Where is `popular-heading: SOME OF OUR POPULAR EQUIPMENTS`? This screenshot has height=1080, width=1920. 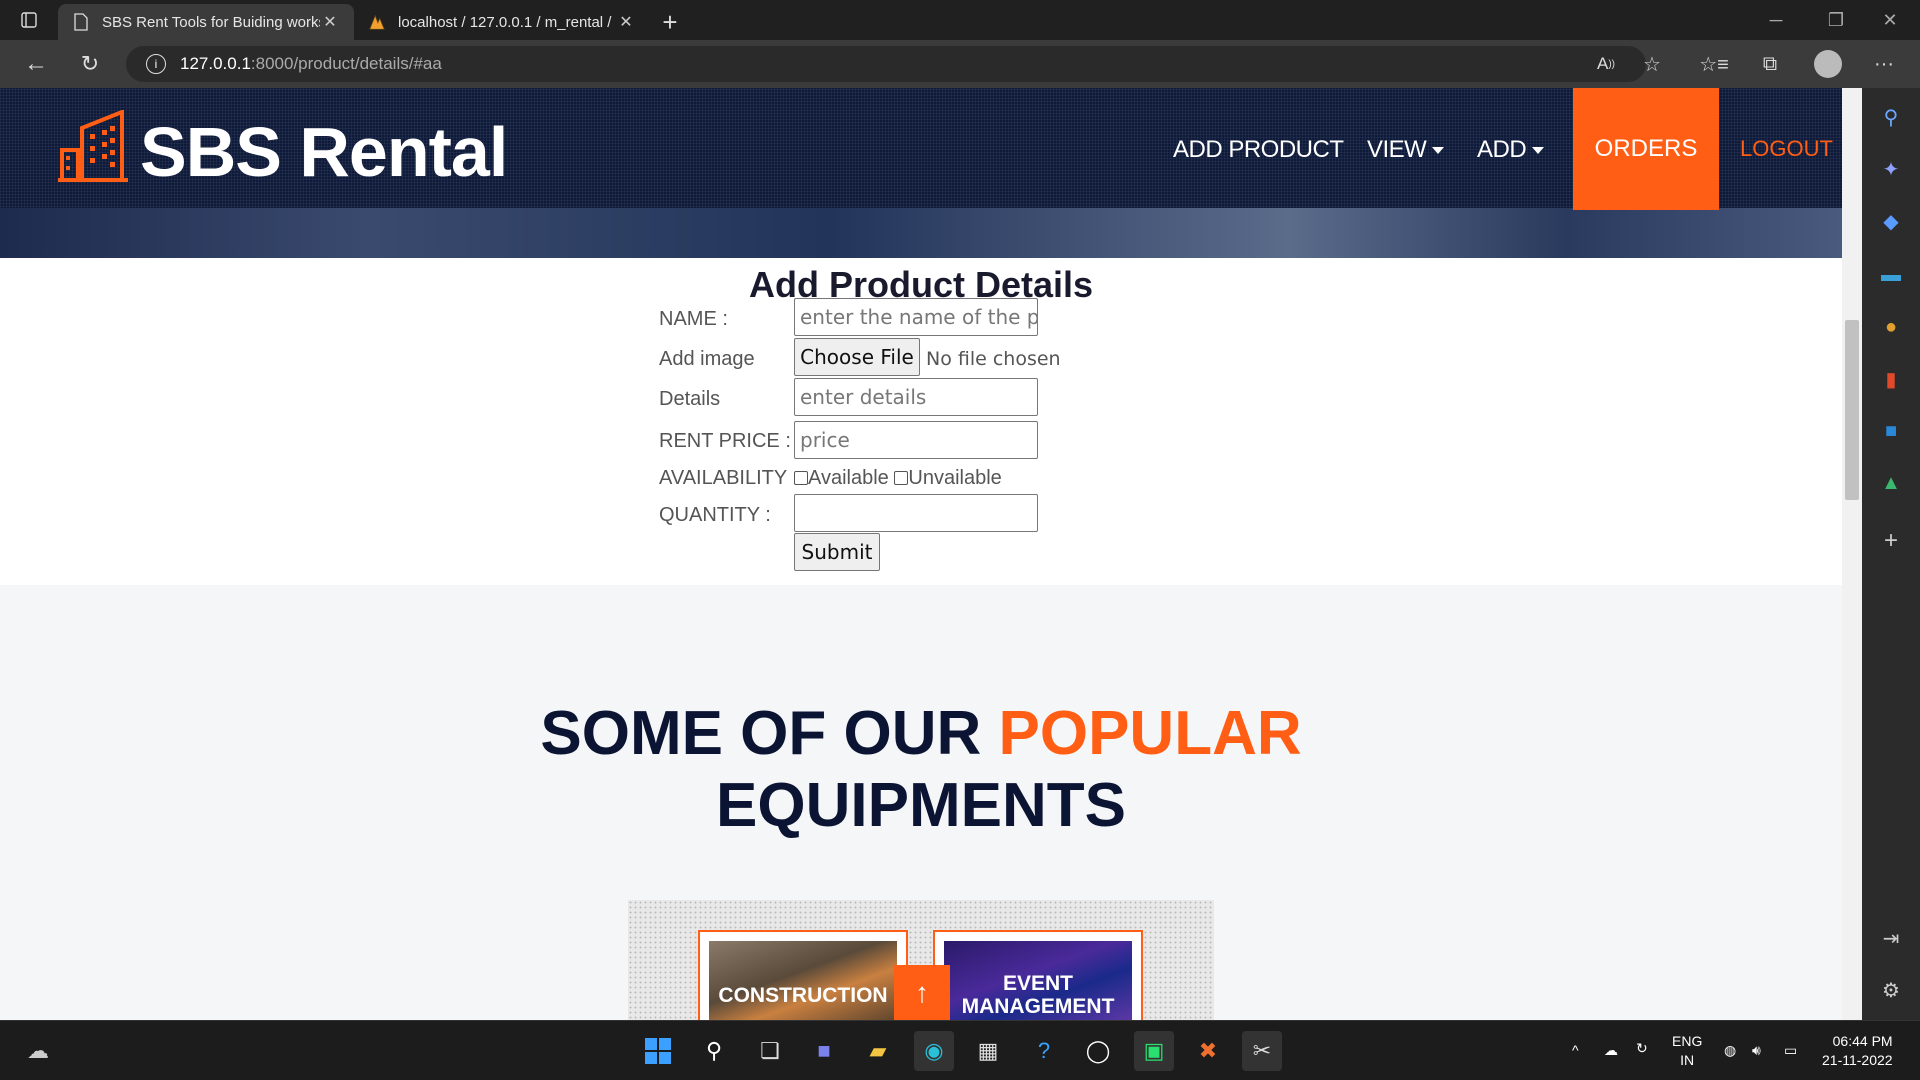 popular-heading: SOME OF OUR POPULAR EQUIPMENTS is located at coordinates (921, 770).